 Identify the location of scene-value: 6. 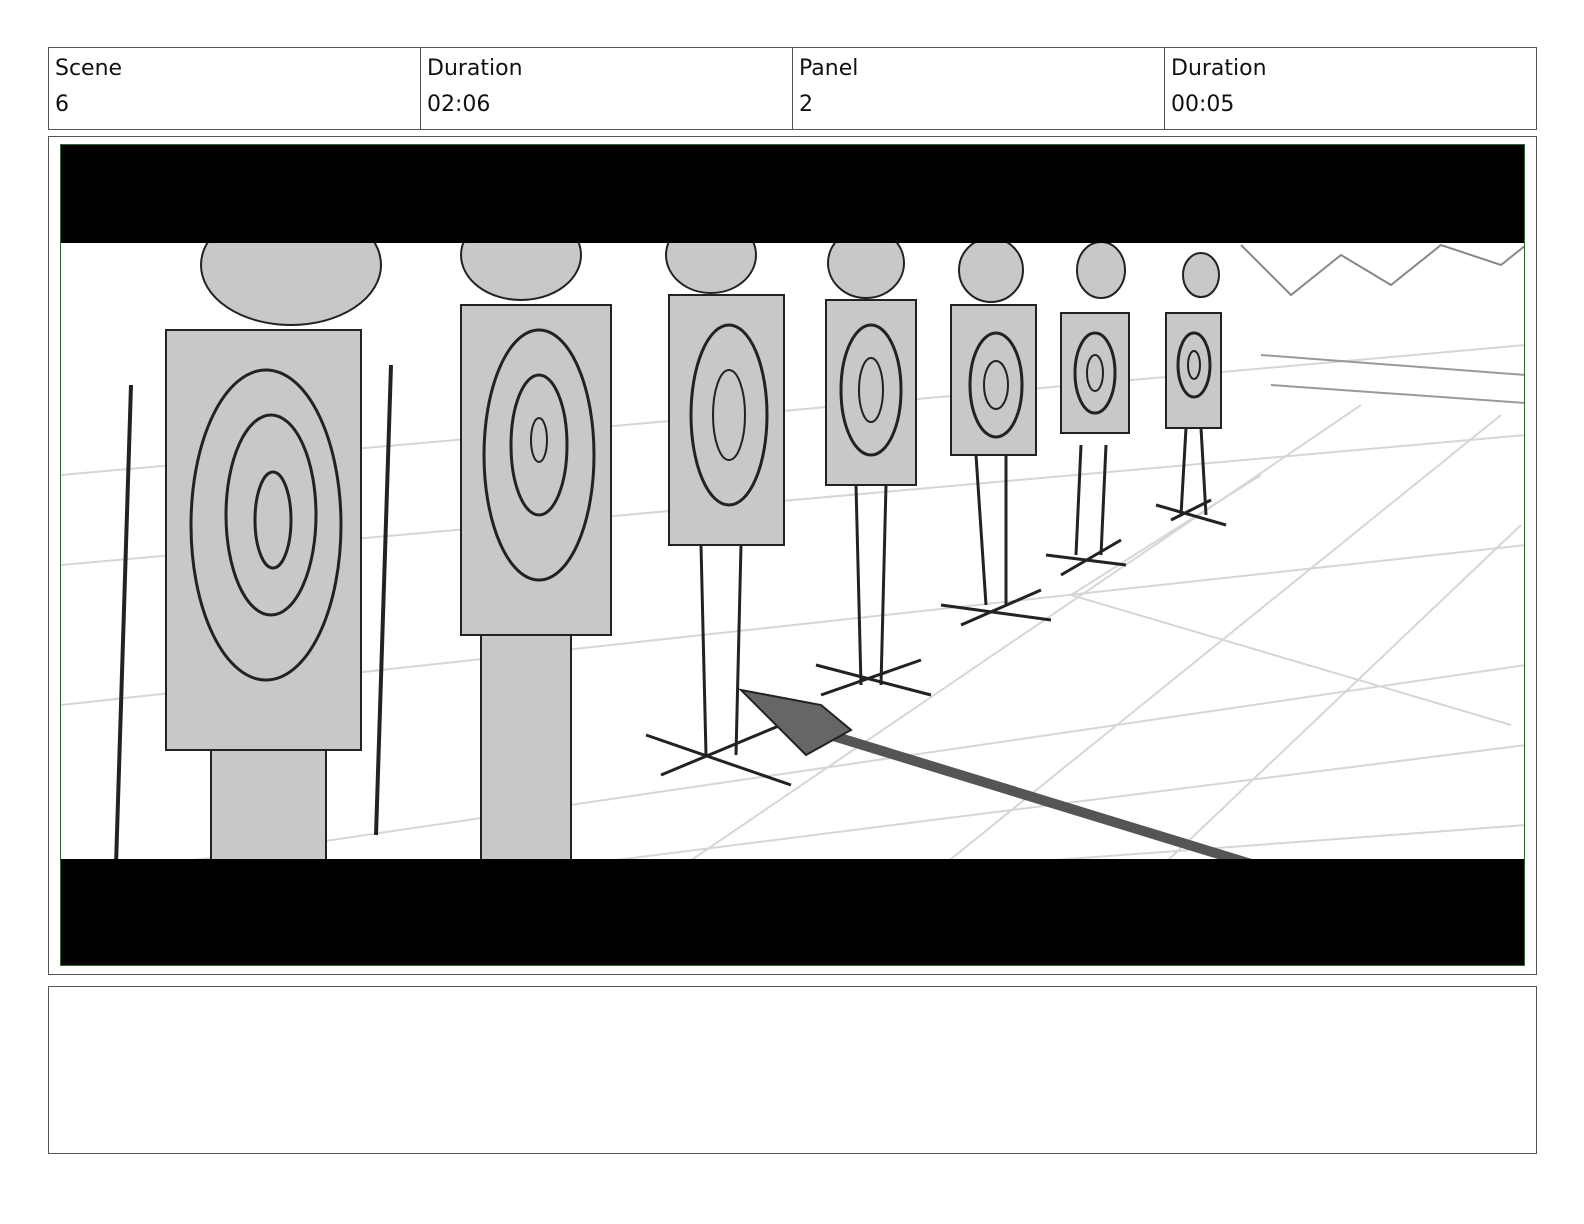
(62, 104).